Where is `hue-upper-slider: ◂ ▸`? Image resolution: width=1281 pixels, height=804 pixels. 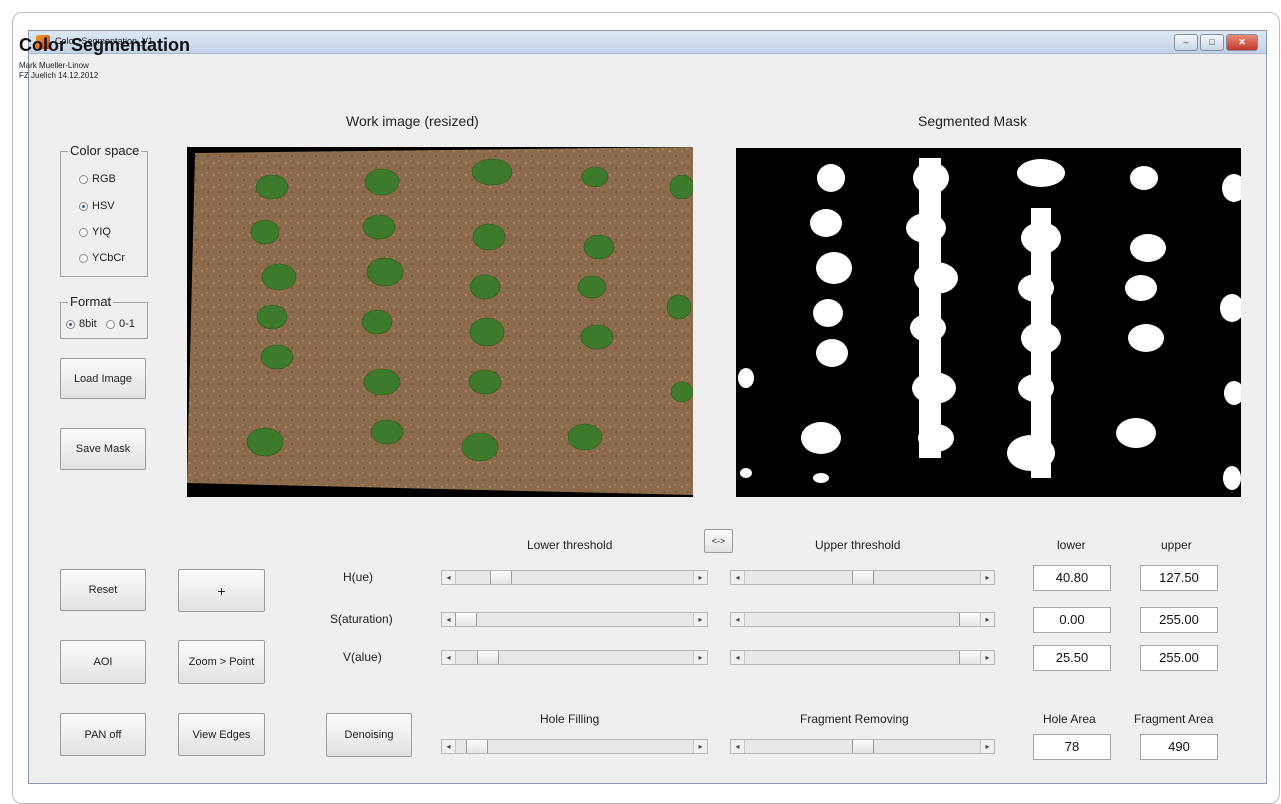 hue-upper-slider: ◂ ▸ is located at coordinates (862, 577).